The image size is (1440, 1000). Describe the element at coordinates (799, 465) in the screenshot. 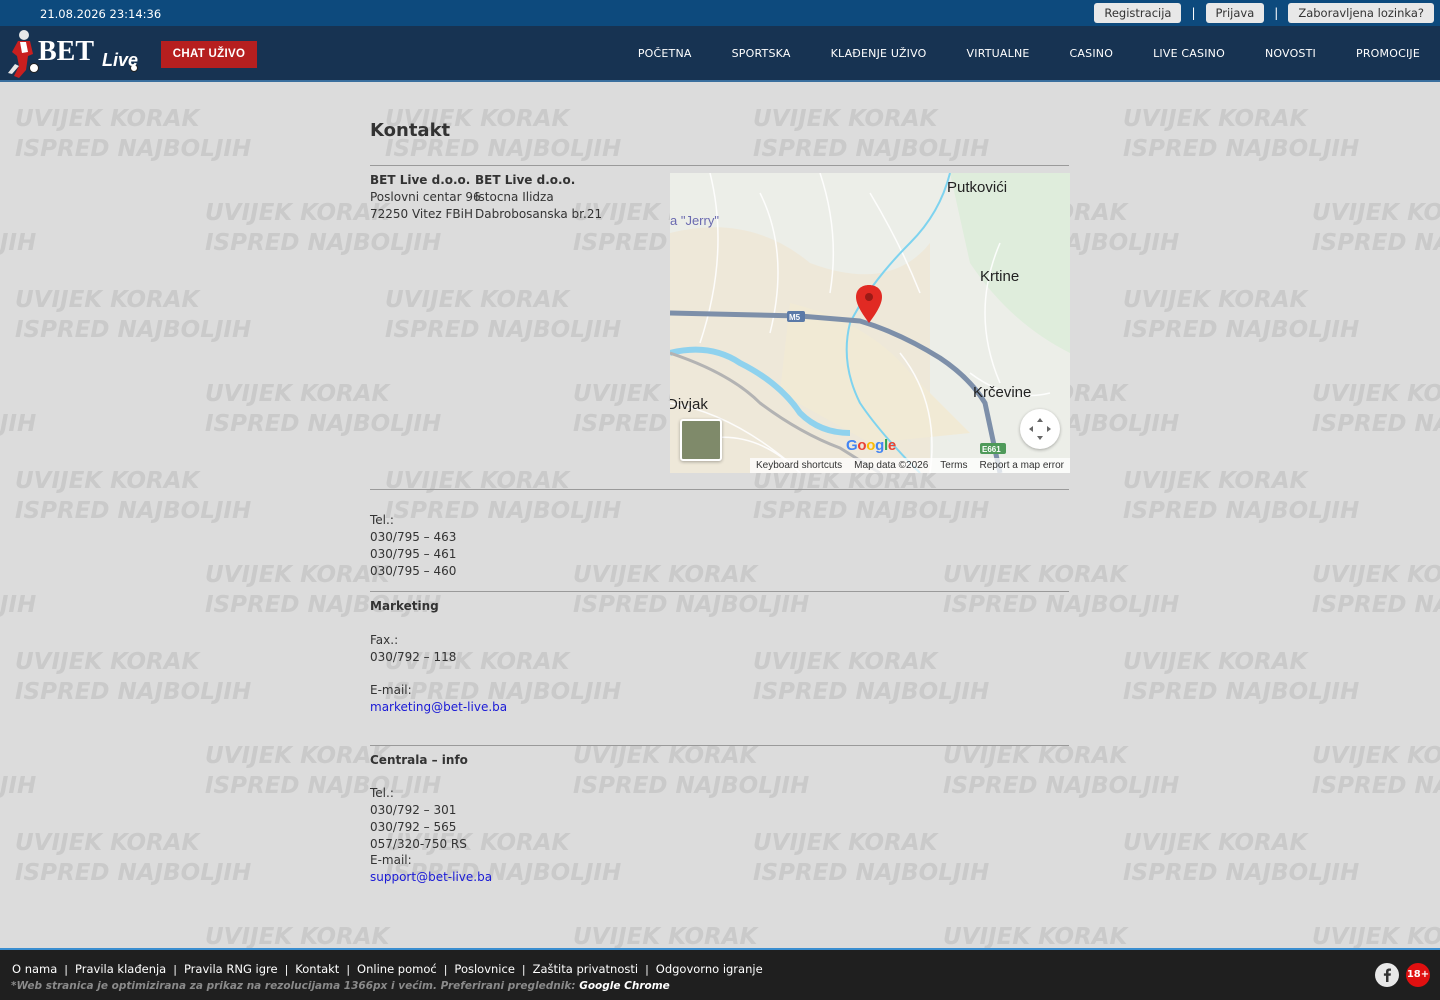

I see `keyboard-shortcuts-link: Keyboard shortcuts` at that location.